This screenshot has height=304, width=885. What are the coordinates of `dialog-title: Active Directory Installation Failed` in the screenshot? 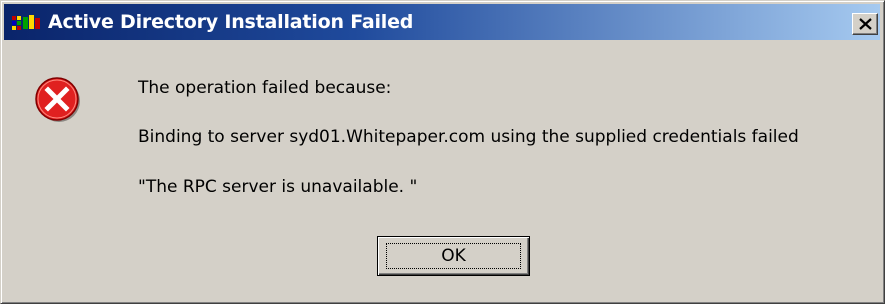 It's located at (231, 22).